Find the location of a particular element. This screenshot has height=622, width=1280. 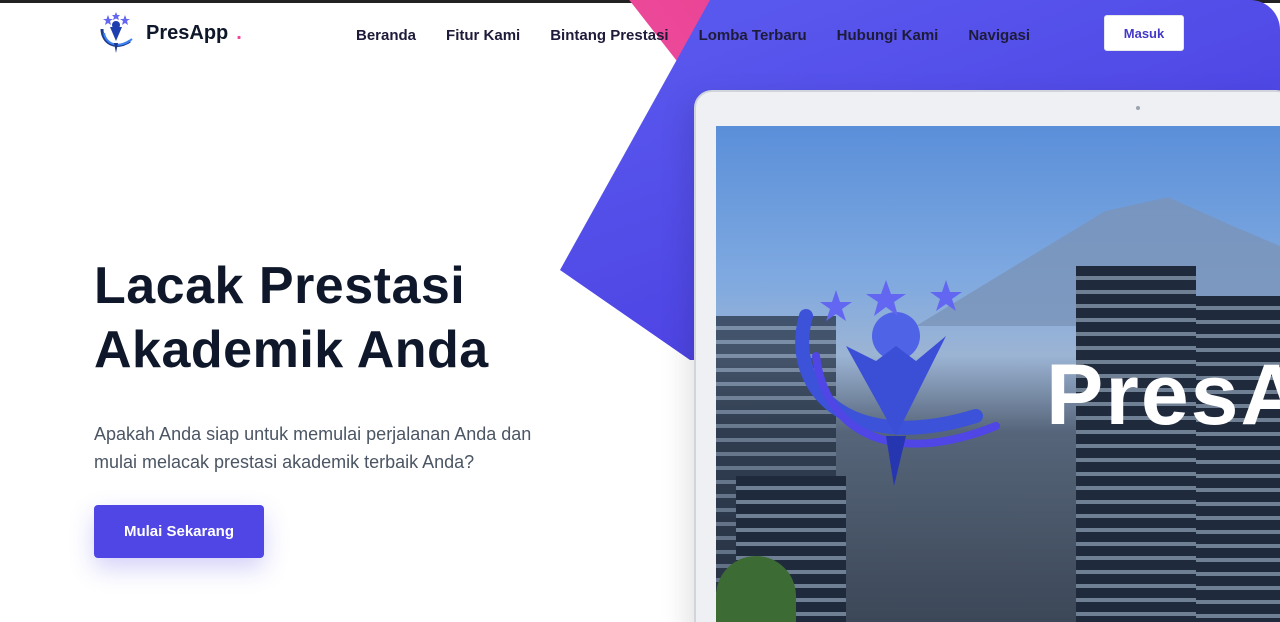

get-started-button: Mulai Sekarang is located at coordinates (179, 531).